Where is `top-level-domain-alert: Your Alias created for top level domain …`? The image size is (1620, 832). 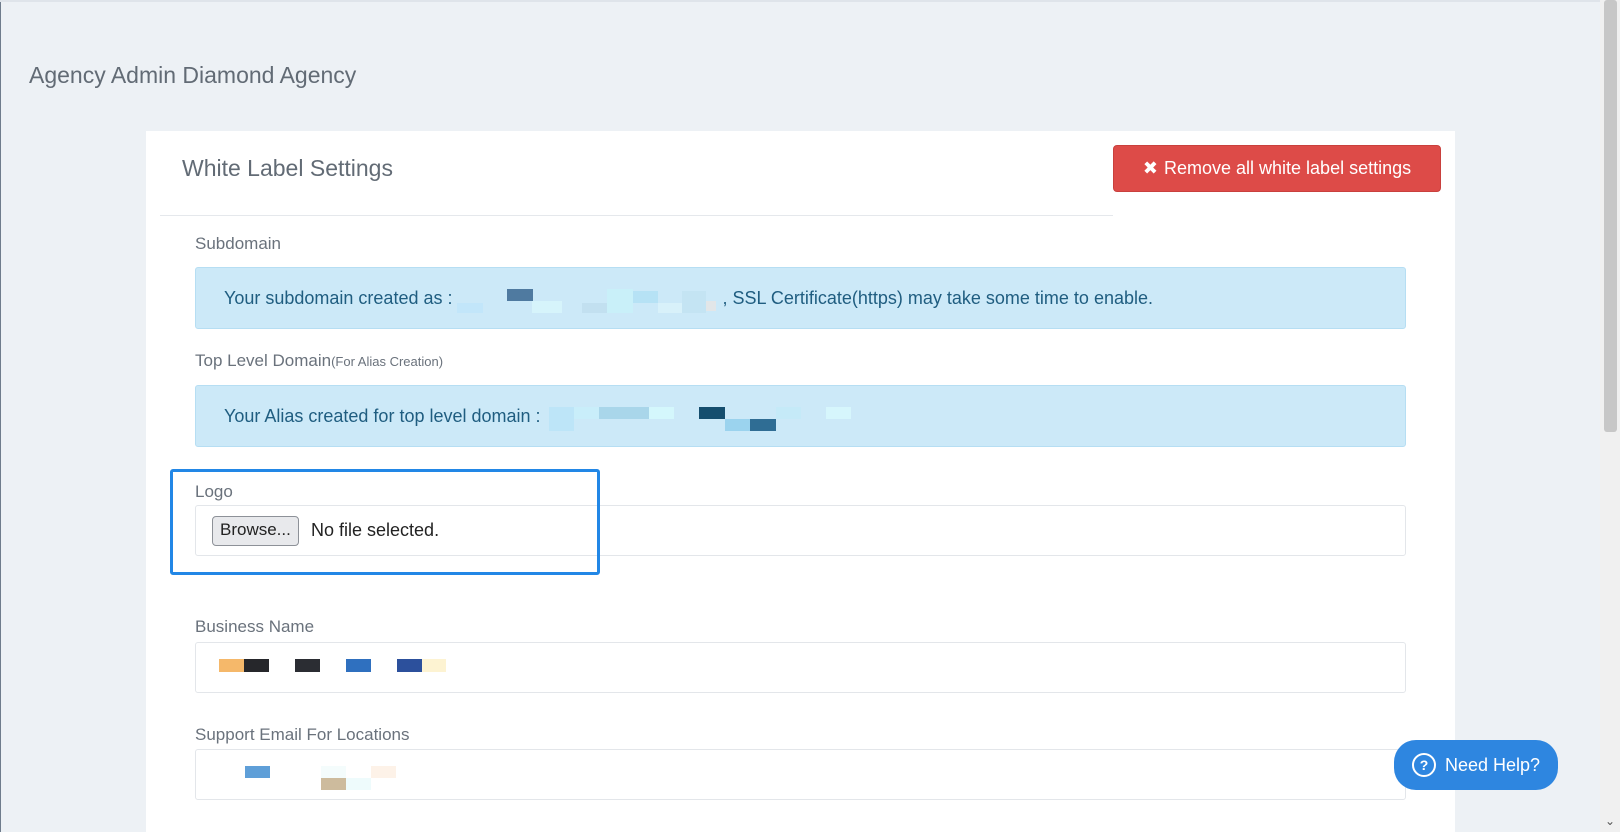
top-level-domain-alert: Your Alias created for top level domain … is located at coordinates (800, 416).